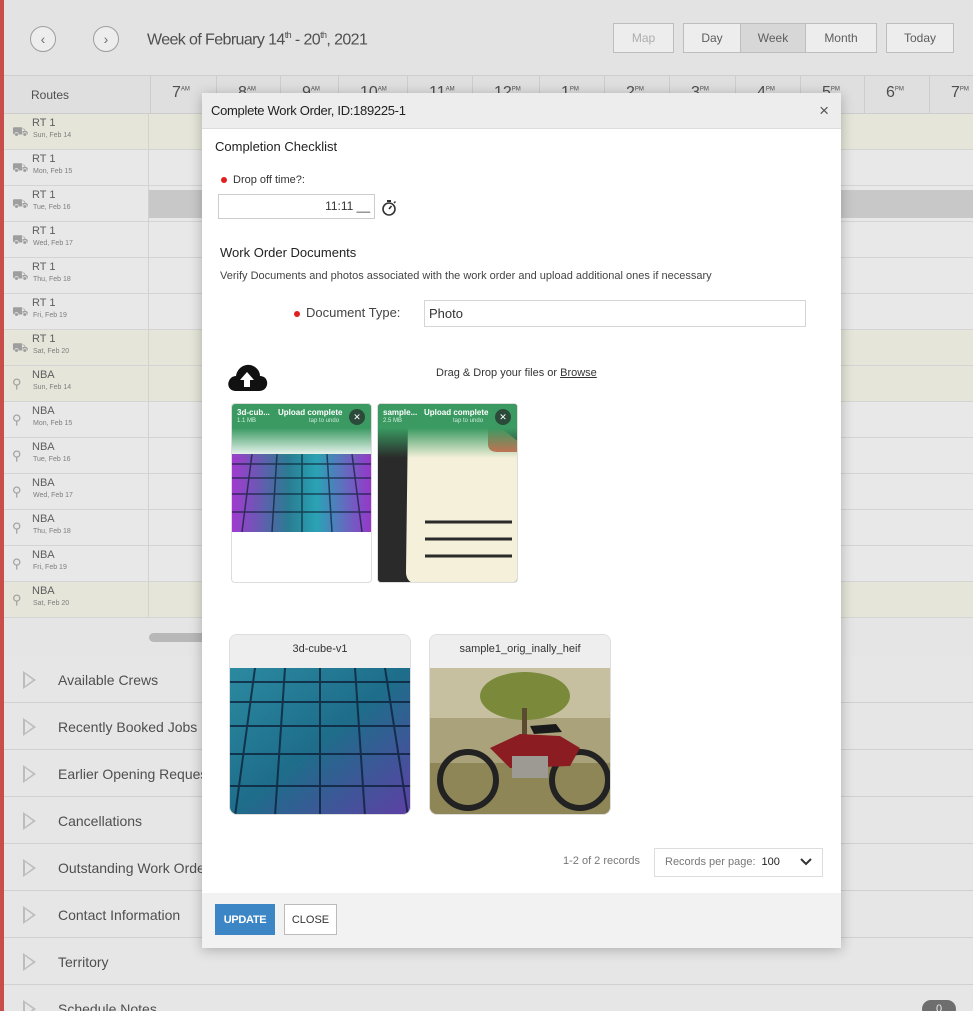 Image resolution: width=973 pixels, height=1011 pixels. I want to click on document-thumbnail-card: sample1_orig_inally_heif, so click(520, 724).